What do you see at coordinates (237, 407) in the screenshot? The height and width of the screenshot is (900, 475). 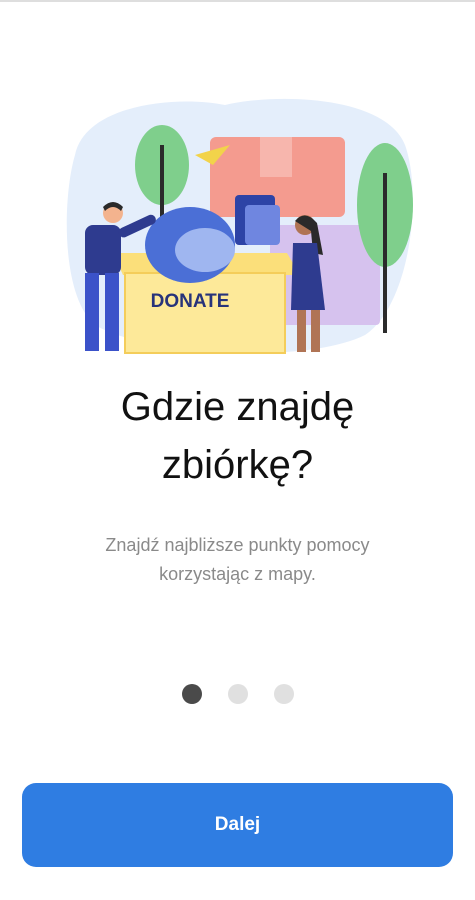 I see `title-line-1: Gdzie znajdę` at bounding box center [237, 407].